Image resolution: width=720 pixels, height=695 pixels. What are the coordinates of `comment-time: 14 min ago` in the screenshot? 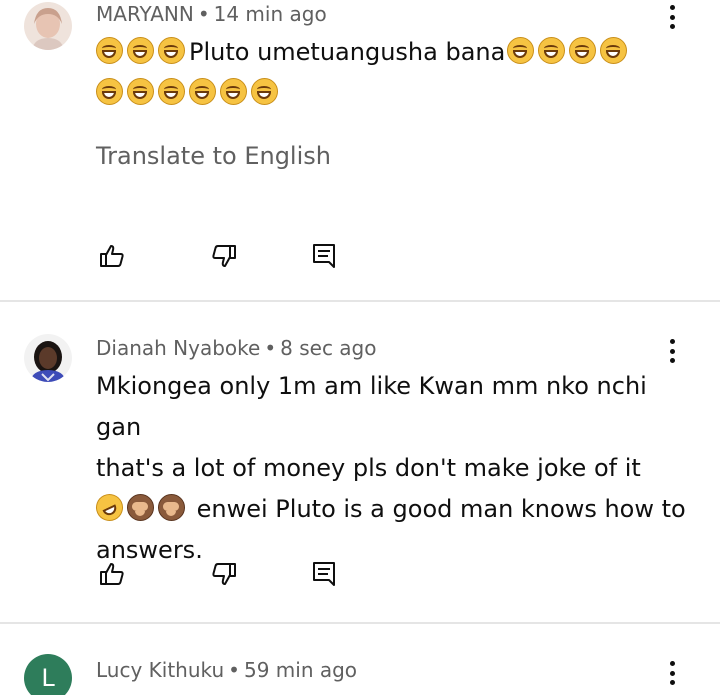 It's located at (270, 14).